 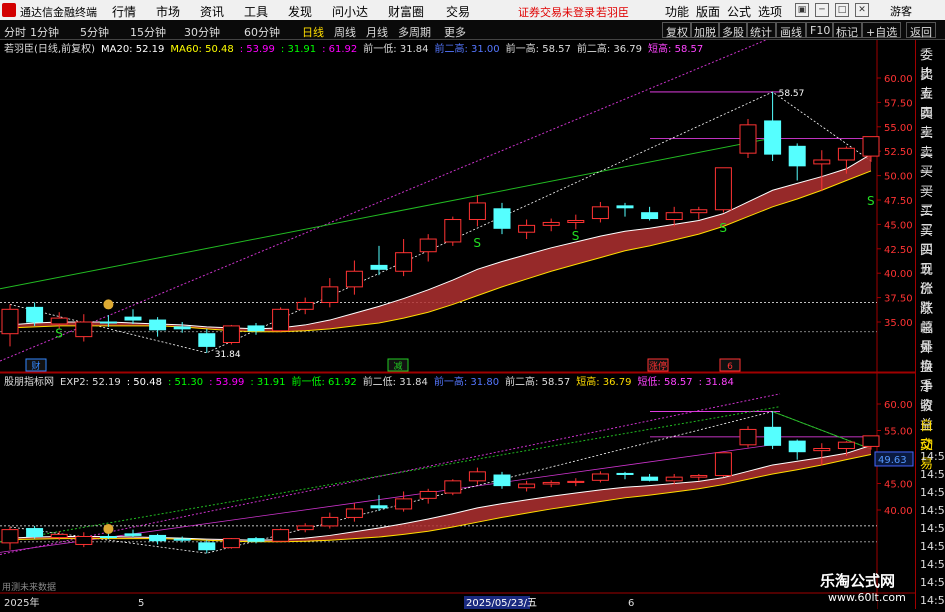 I want to click on period-more: 更多, so click(x=455, y=32).